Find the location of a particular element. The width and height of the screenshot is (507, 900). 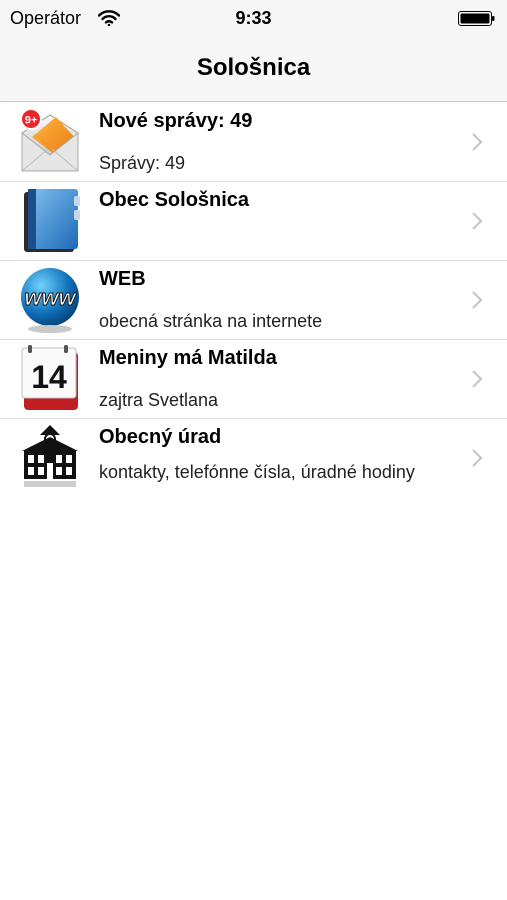

item-title: Obecný úrad is located at coordinates (160, 437).